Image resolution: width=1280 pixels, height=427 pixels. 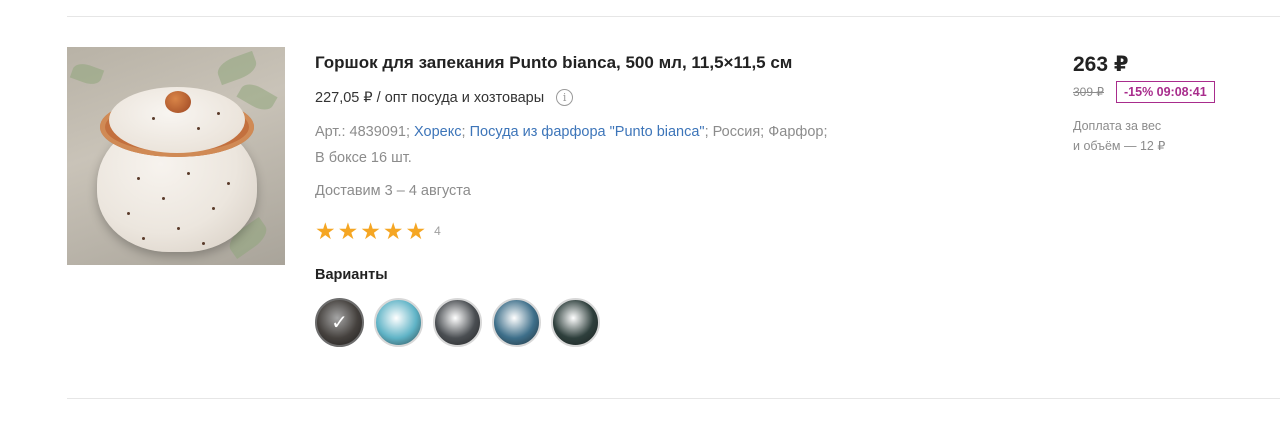 What do you see at coordinates (673, 16) in the screenshot?
I see `top-divider` at bounding box center [673, 16].